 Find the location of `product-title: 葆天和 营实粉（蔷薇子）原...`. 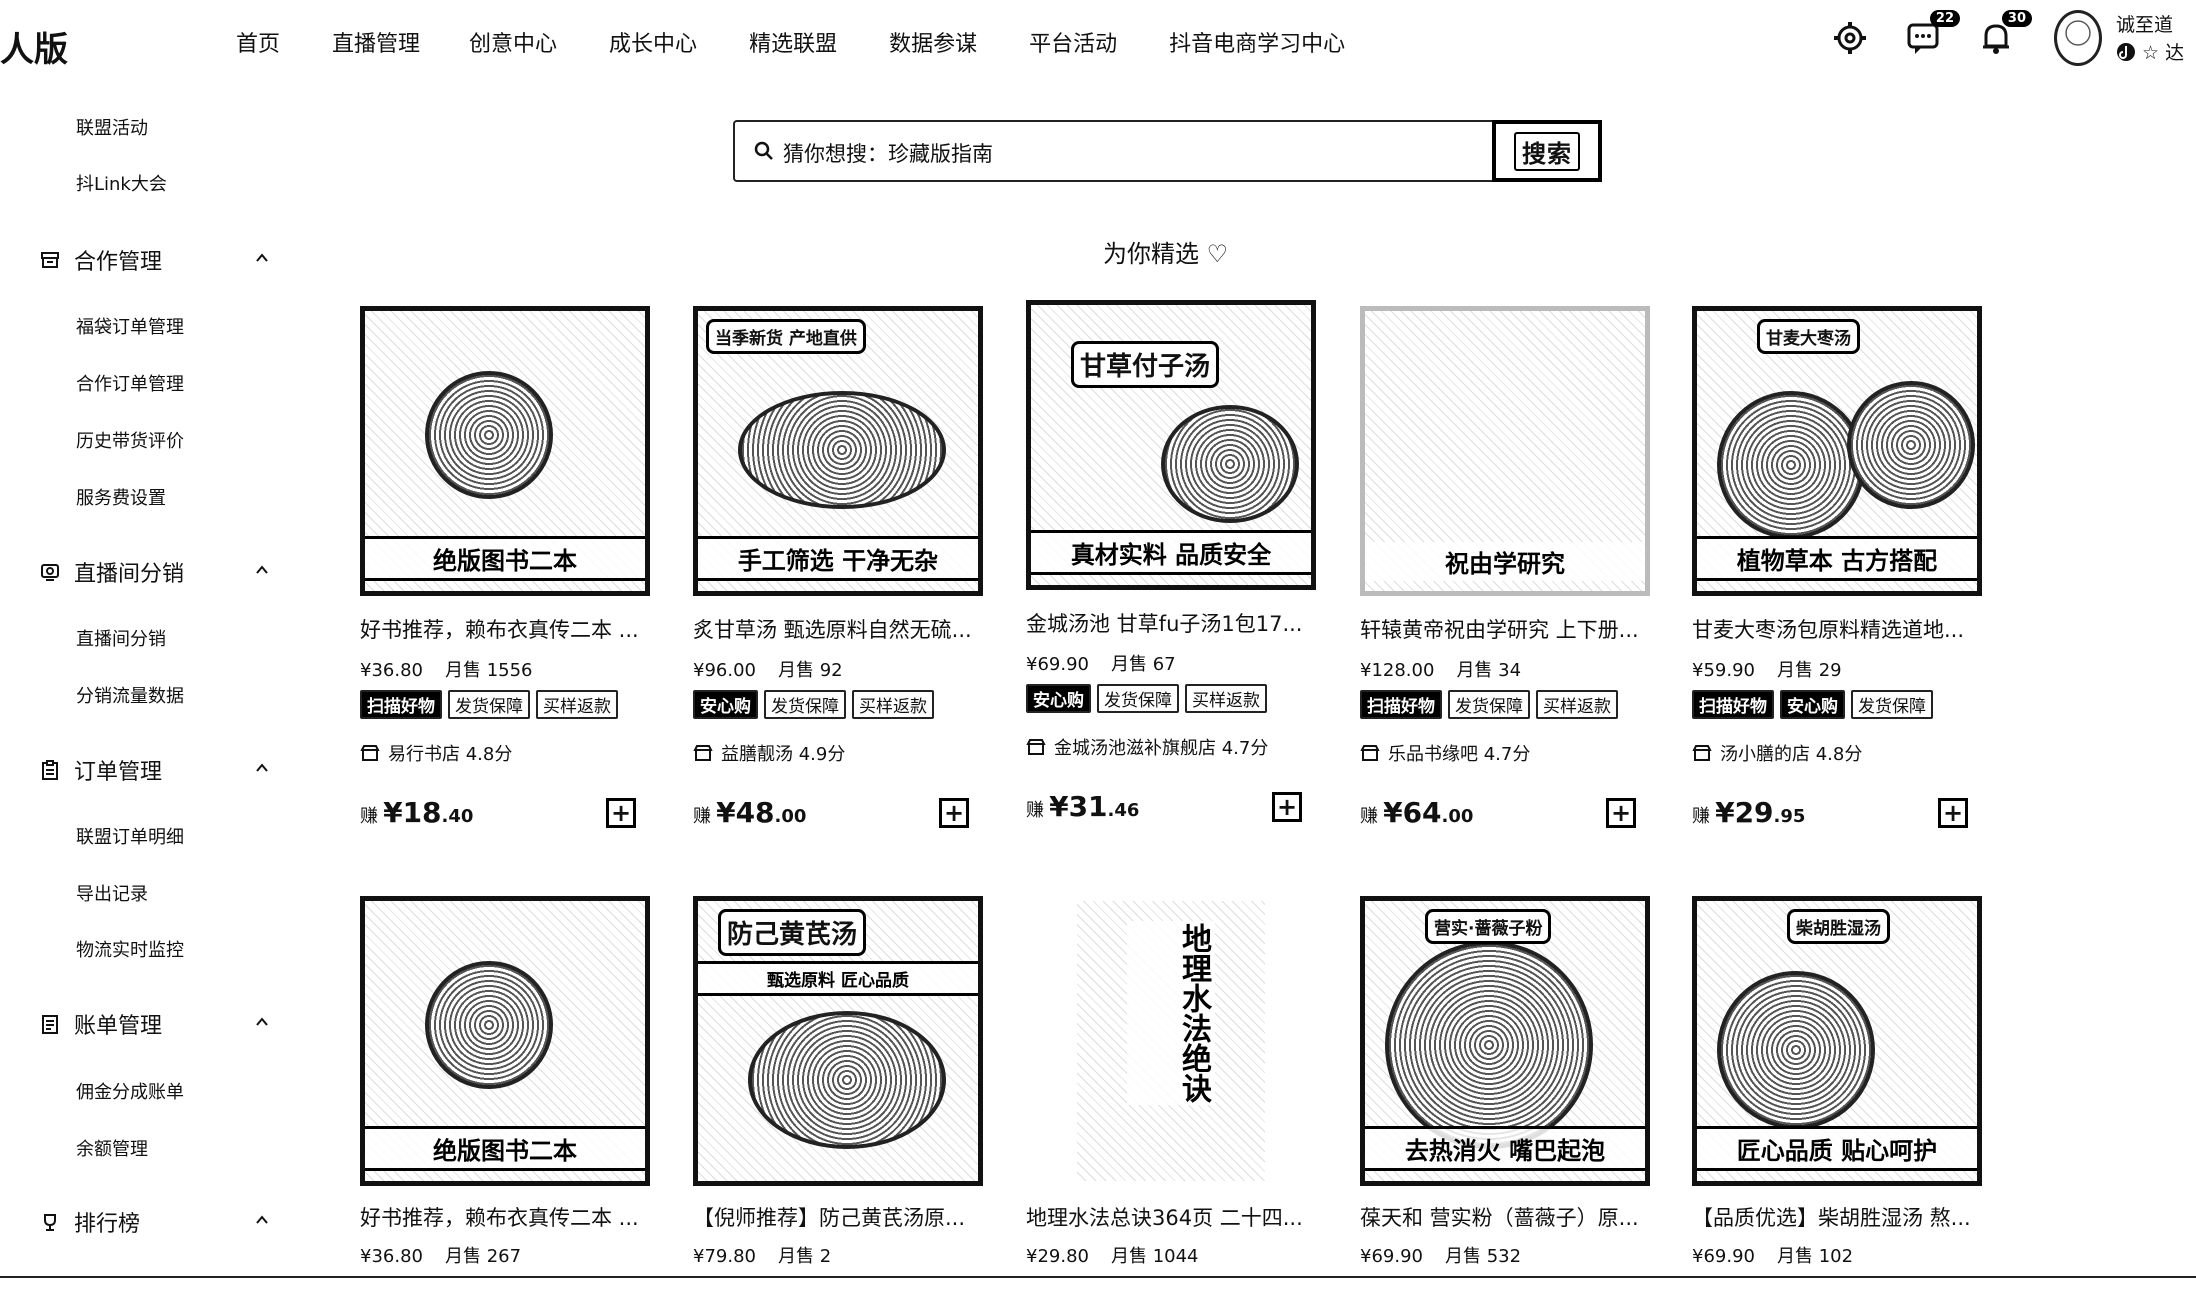

product-title: 葆天和 营实粉（蔷薇子）原... is located at coordinates (1510, 1217).